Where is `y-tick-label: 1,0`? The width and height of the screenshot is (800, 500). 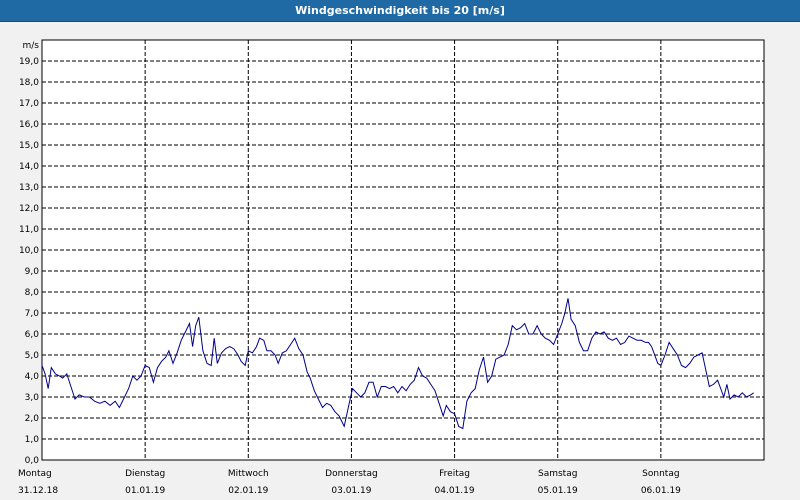 y-tick-label: 1,0 is located at coordinates (32, 440).